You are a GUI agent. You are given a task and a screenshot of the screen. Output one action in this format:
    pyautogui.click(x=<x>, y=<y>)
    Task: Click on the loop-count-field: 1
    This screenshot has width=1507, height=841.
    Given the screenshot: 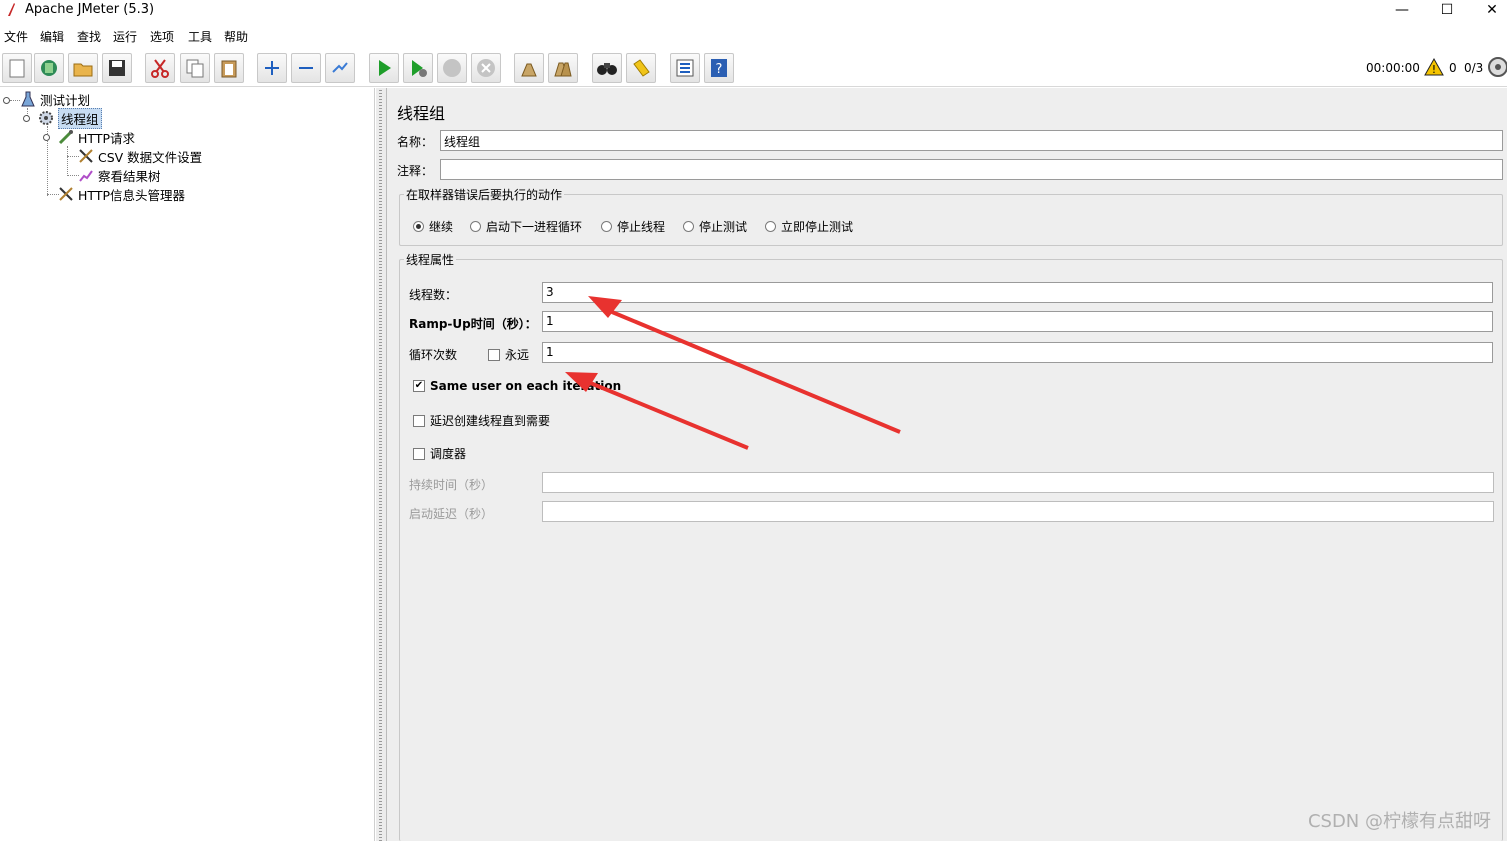 What is the action you would take?
    pyautogui.click(x=1017, y=352)
    